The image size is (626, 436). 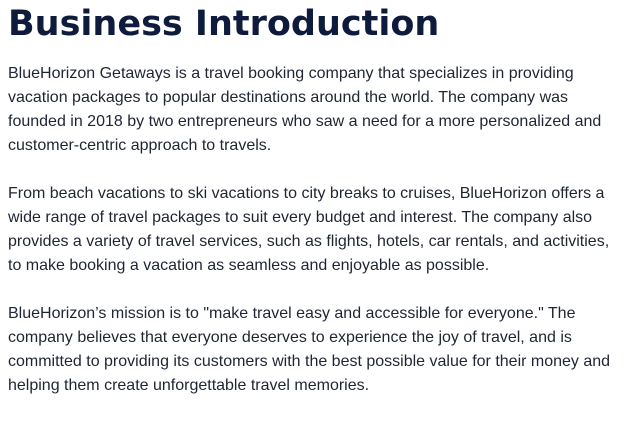 What do you see at coordinates (224, 24) in the screenshot?
I see `page-title: Business Introduction` at bounding box center [224, 24].